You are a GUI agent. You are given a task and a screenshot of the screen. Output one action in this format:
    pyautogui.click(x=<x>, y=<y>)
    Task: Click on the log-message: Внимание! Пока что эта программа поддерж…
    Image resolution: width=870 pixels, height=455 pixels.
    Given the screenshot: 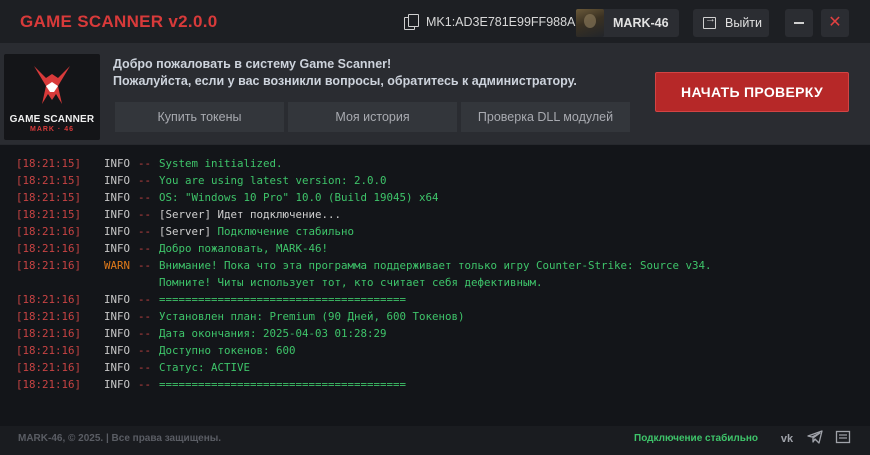 What is the action you would take?
    pyautogui.click(x=435, y=265)
    